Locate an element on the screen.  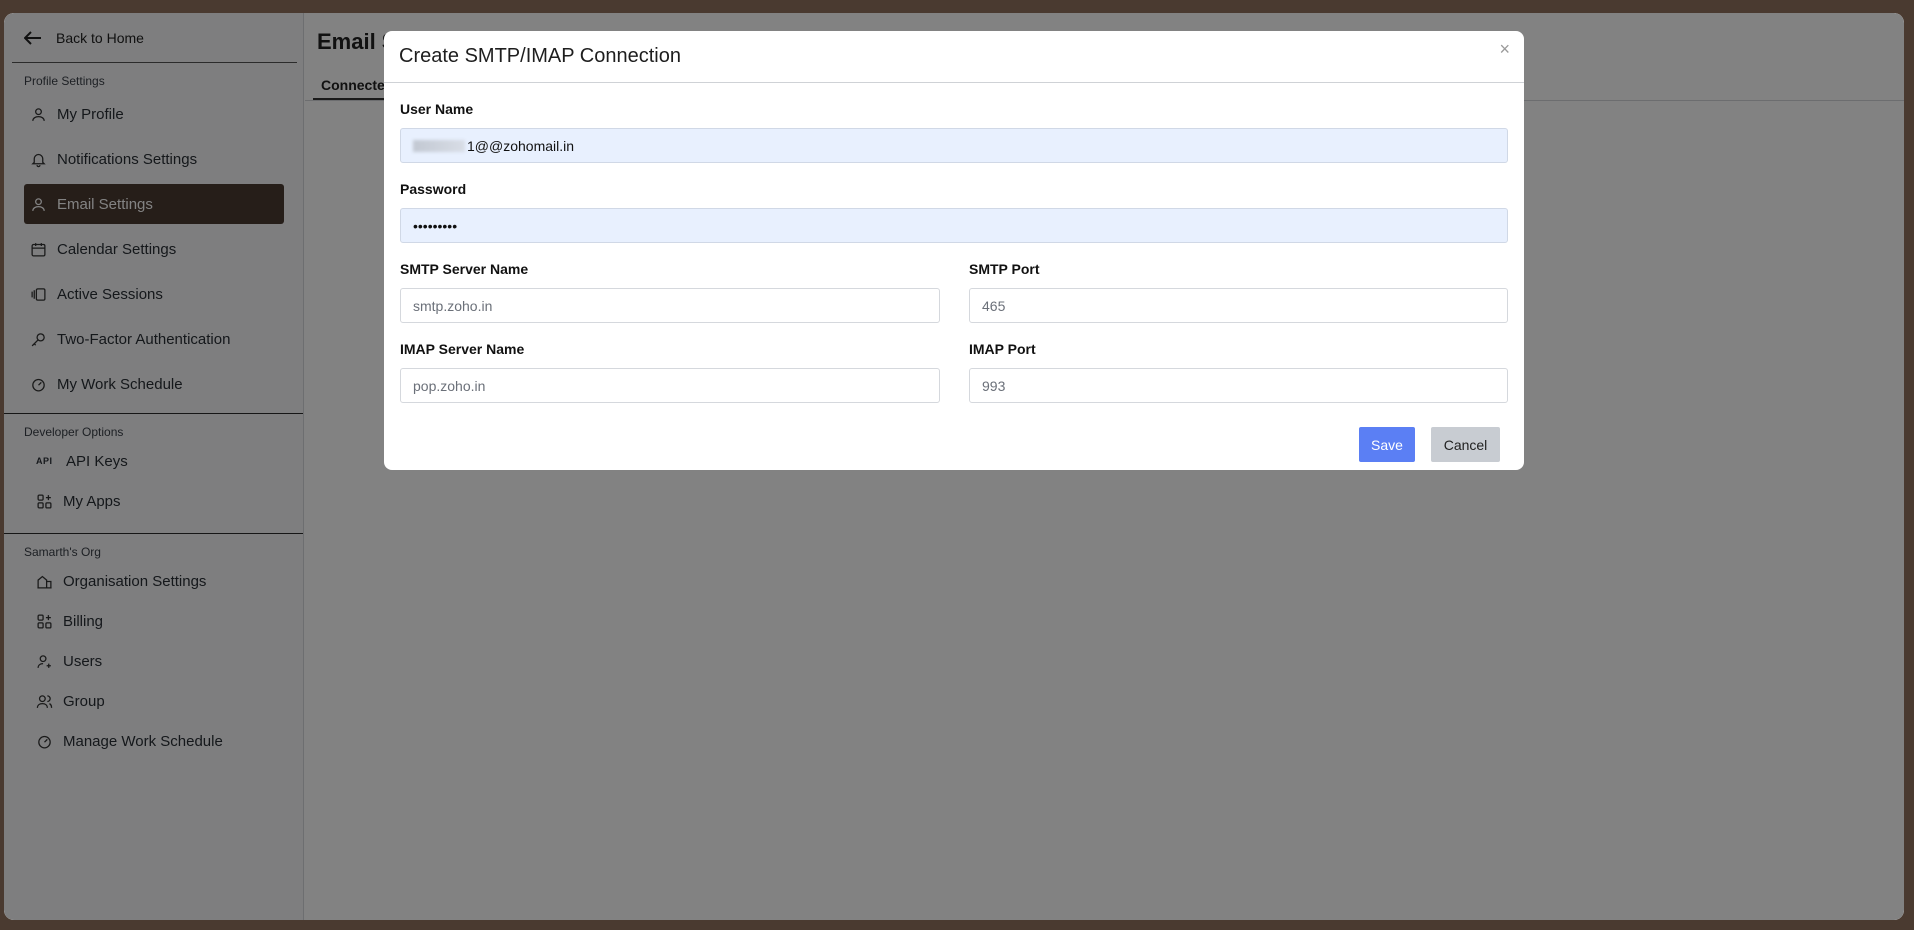
cancel-button: Cancel is located at coordinates (1465, 444).